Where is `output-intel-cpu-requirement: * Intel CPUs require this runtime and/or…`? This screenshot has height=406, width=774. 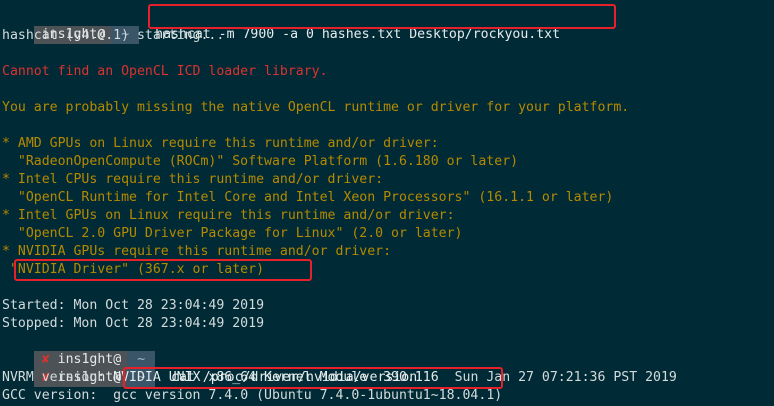
output-intel-cpu-requirement: * Intel CPUs require this runtime and/or… is located at coordinates (193, 179).